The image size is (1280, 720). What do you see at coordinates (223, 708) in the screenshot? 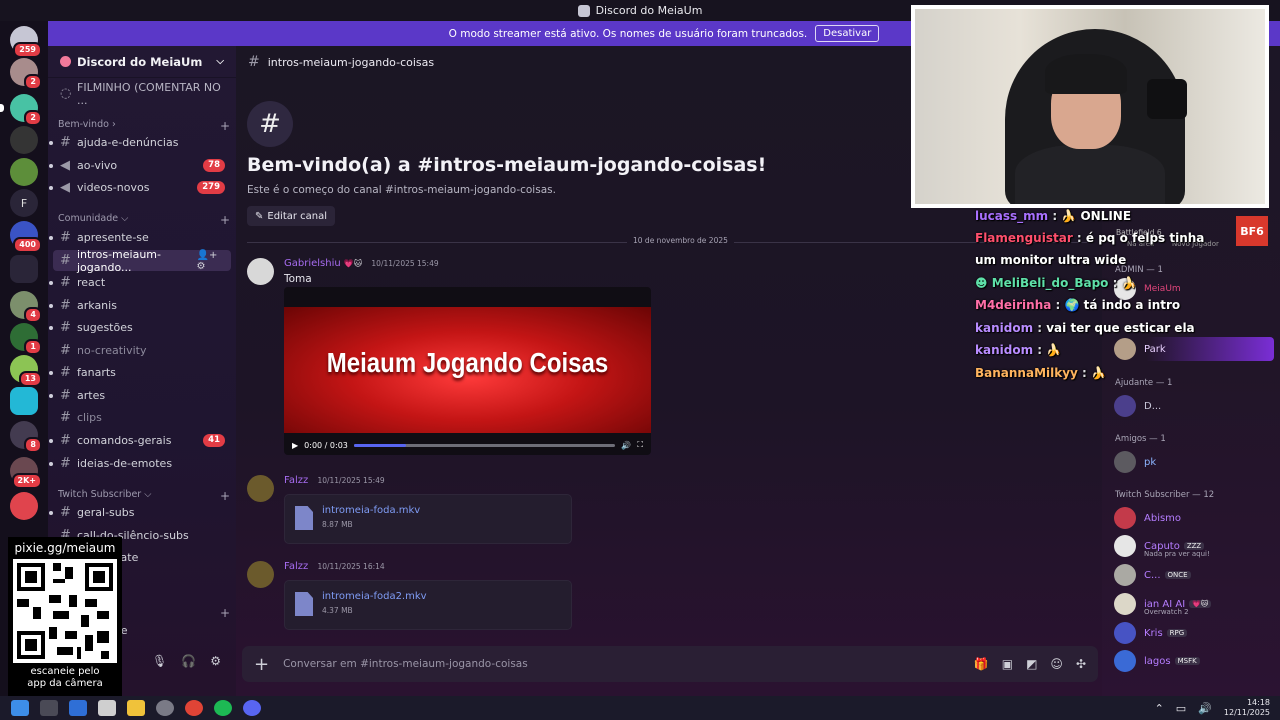
I see `spotify-icon` at bounding box center [223, 708].